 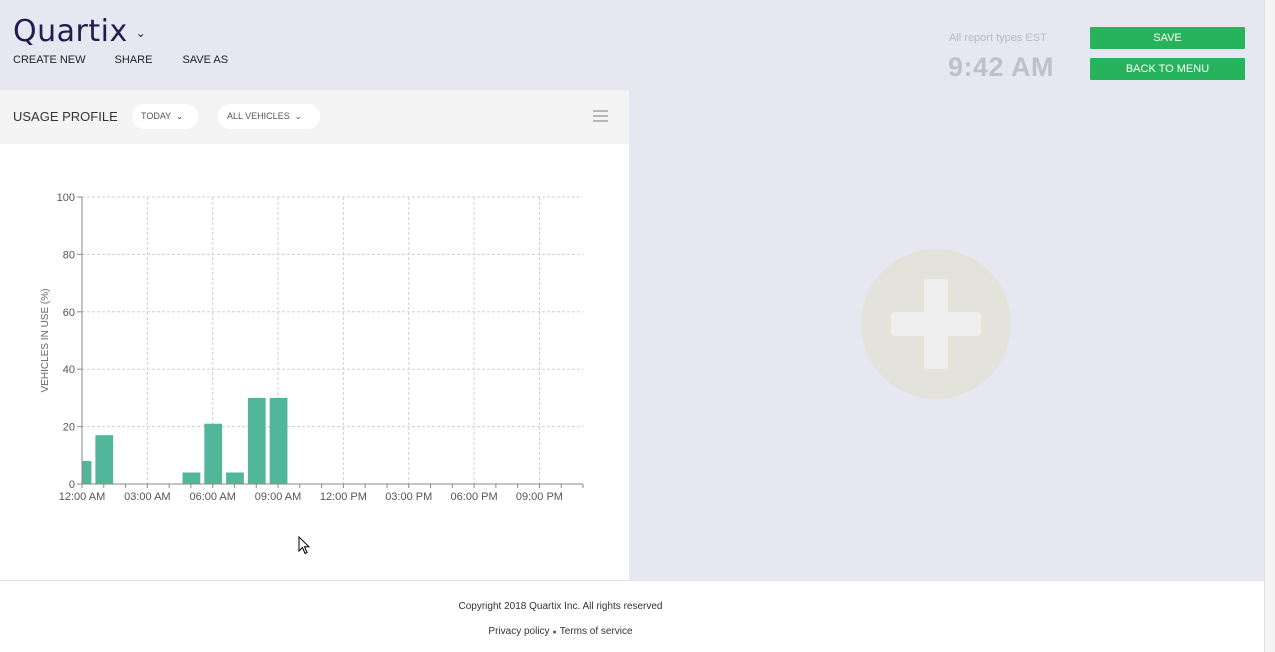 What do you see at coordinates (69, 370) in the screenshot?
I see `y-tick-label: 40` at bounding box center [69, 370].